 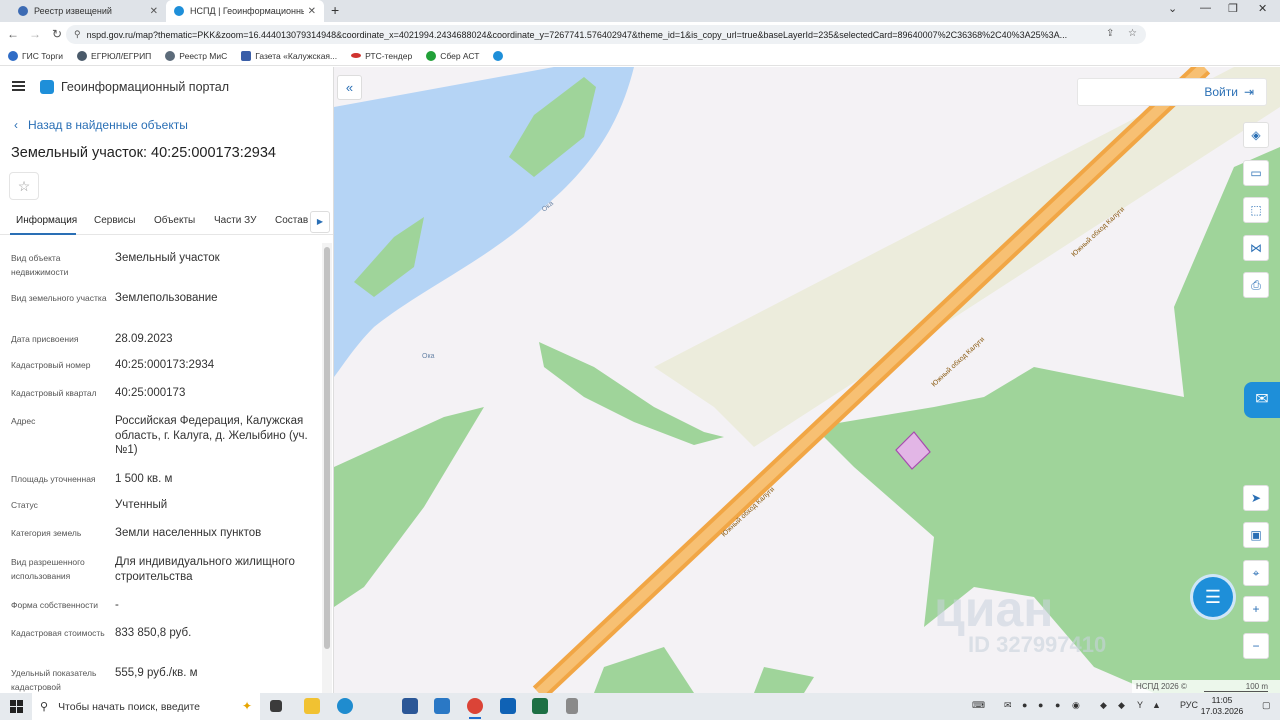 I want to click on minimize-icon: —, so click(x=1205, y=8).